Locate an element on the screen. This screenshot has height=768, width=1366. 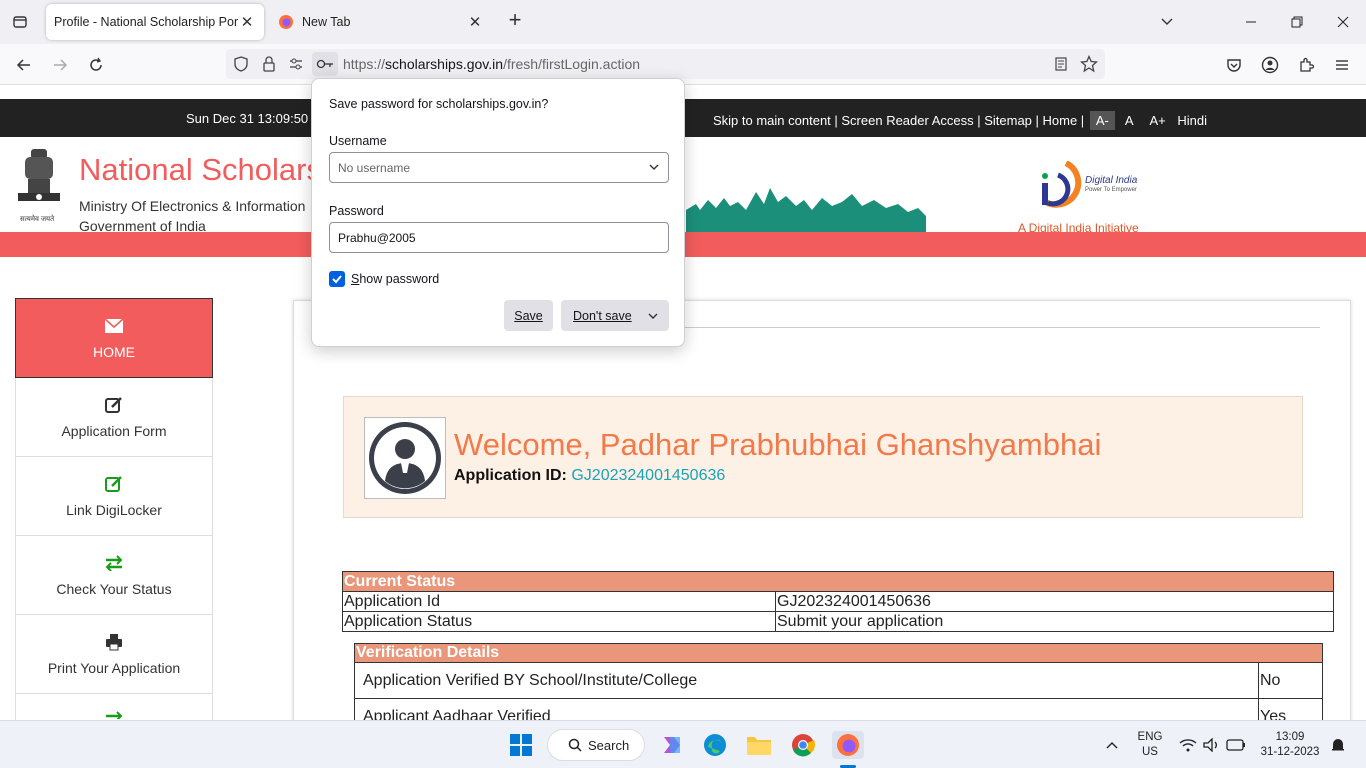
username-select: No username is located at coordinates (499, 167).